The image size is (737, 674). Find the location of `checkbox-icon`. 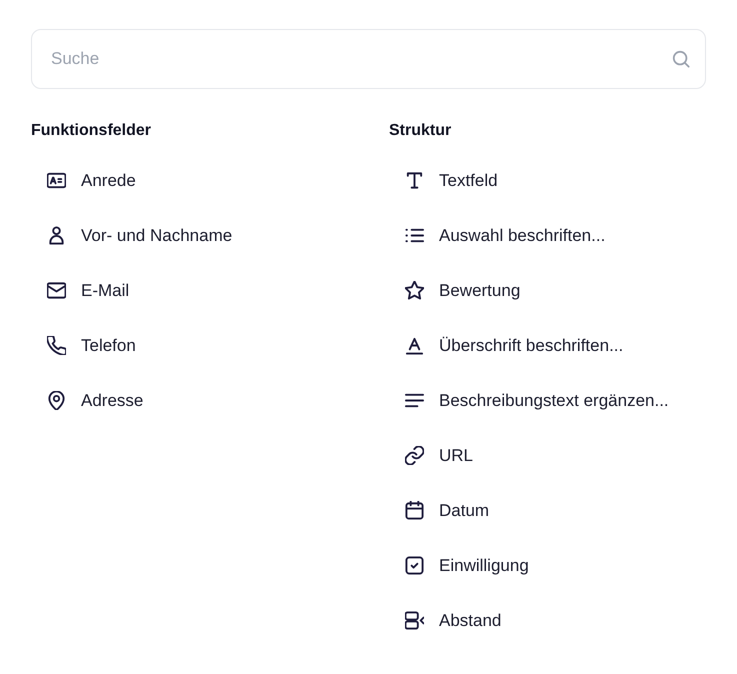

checkbox-icon is located at coordinates (414, 565).